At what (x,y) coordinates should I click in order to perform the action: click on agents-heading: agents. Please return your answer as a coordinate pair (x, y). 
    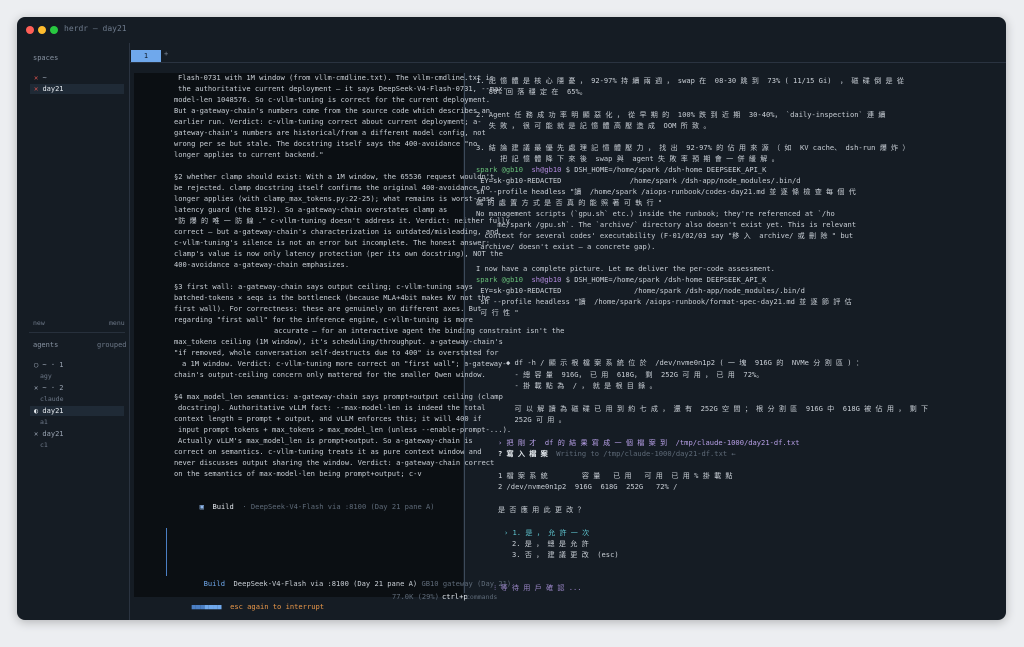
    Looking at the image, I should click on (46, 345).